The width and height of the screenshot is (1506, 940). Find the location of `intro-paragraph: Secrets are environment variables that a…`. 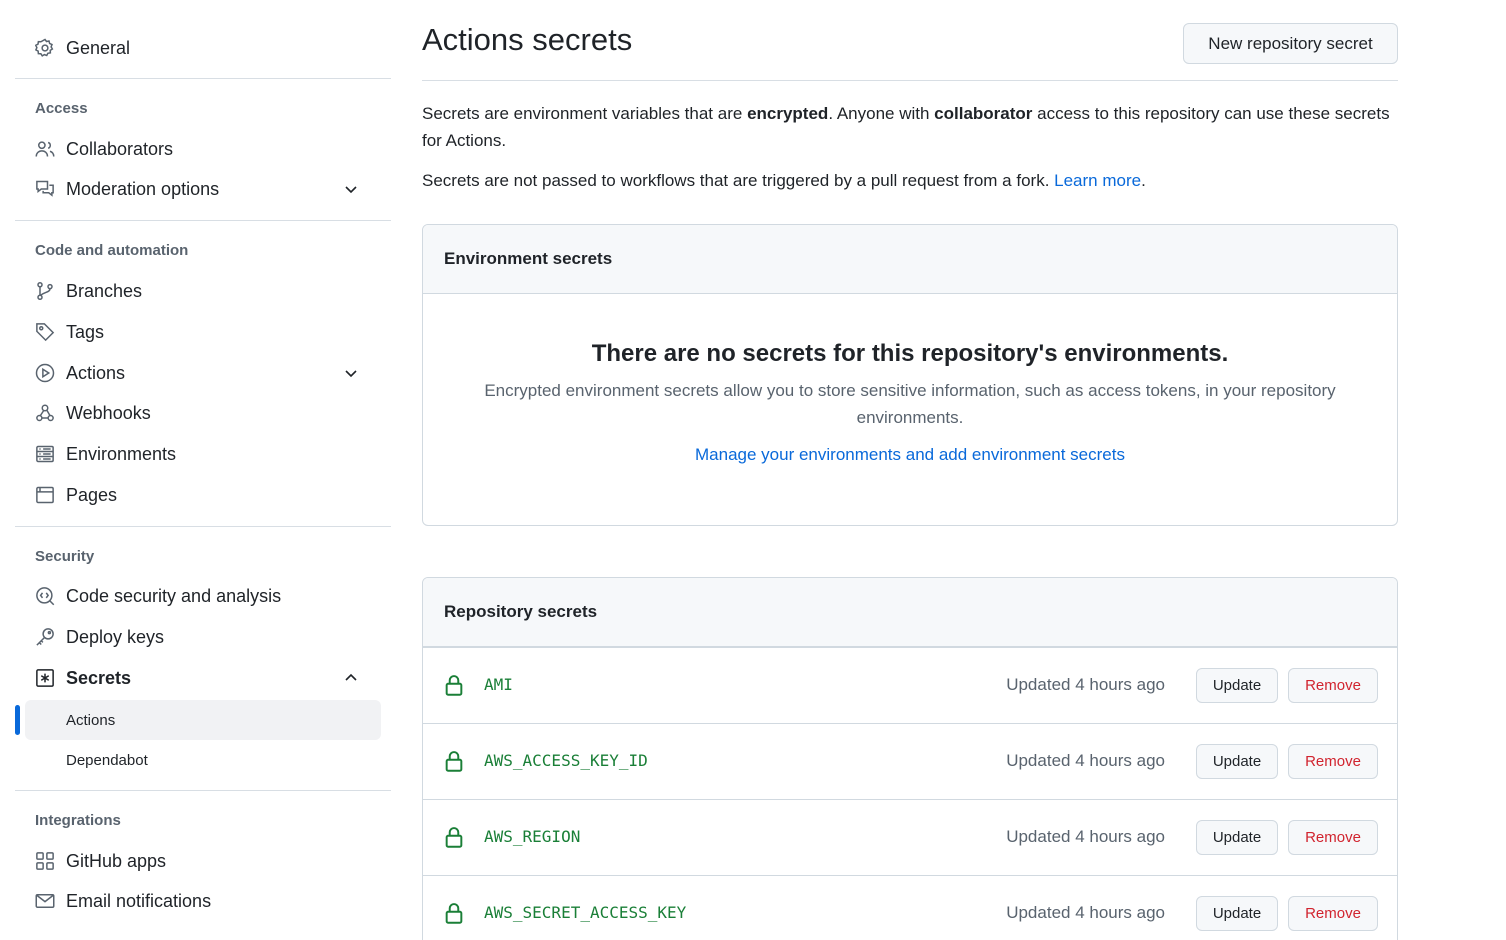

intro-paragraph: Secrets are environment variables that a… is located at coordinates (910, 127).